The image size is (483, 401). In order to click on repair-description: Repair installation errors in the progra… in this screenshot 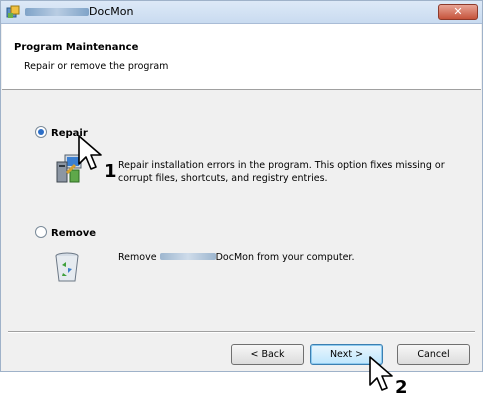, I will do `click(281, 172)`.